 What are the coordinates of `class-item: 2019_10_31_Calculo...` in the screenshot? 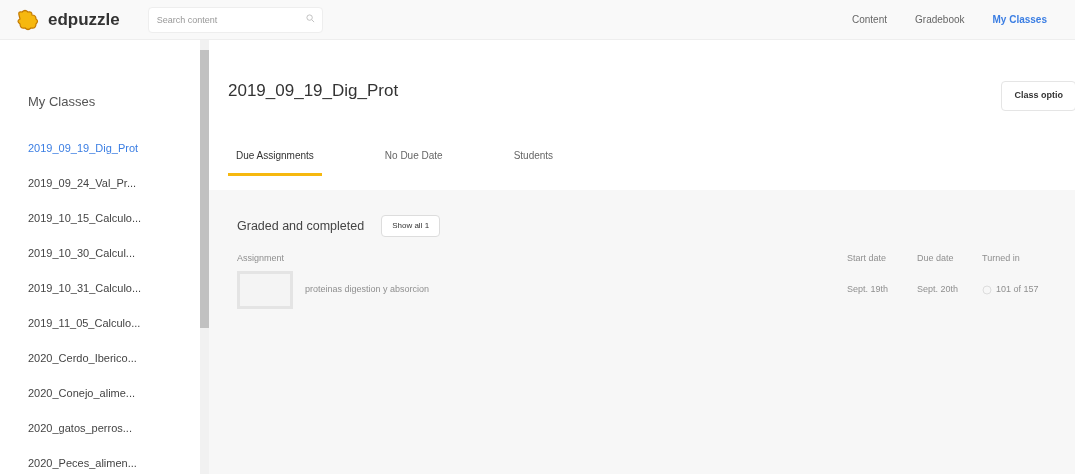 It's located at (114, 297).